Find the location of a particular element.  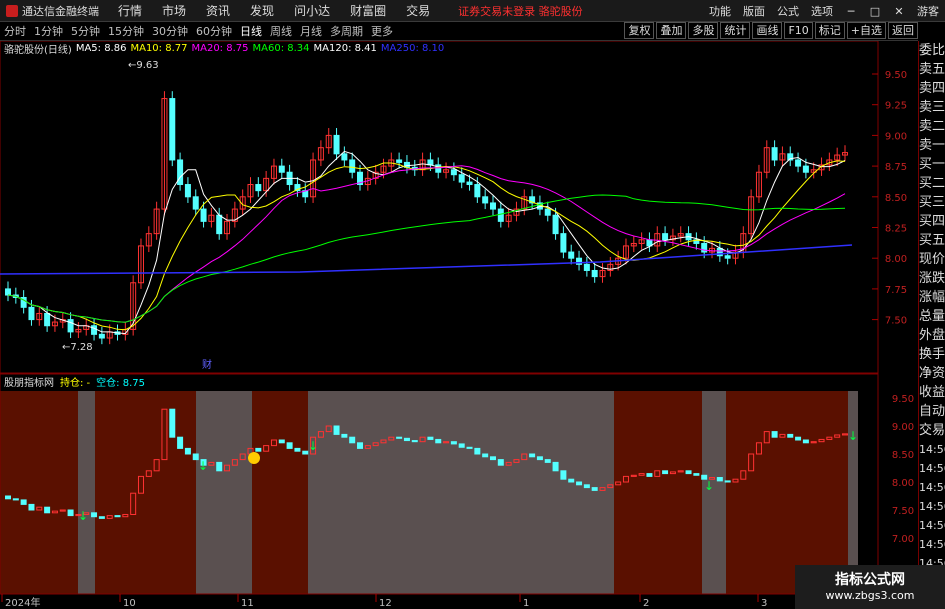

ma250-line is located at coordinates (426, 259).